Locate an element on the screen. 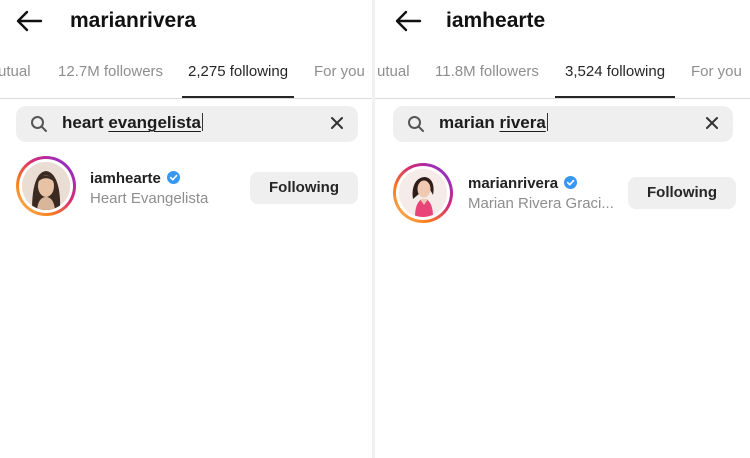  tab-following: 3,524 following is located at coordinates (615, 78).